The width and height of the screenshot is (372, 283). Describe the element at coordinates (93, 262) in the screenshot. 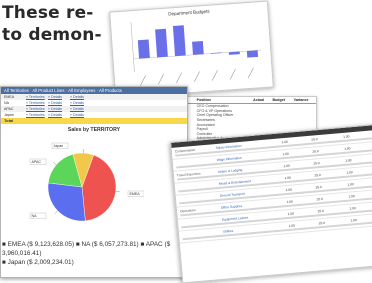

I see `legend-line-2: ■ Japan ($ 2,009,234.01)` at that location.